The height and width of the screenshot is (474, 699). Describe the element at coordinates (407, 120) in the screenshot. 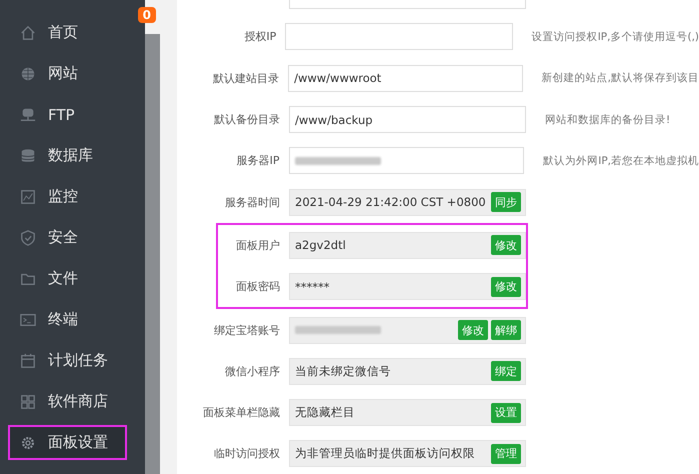

I see `input-field: /www/backup` at that location.